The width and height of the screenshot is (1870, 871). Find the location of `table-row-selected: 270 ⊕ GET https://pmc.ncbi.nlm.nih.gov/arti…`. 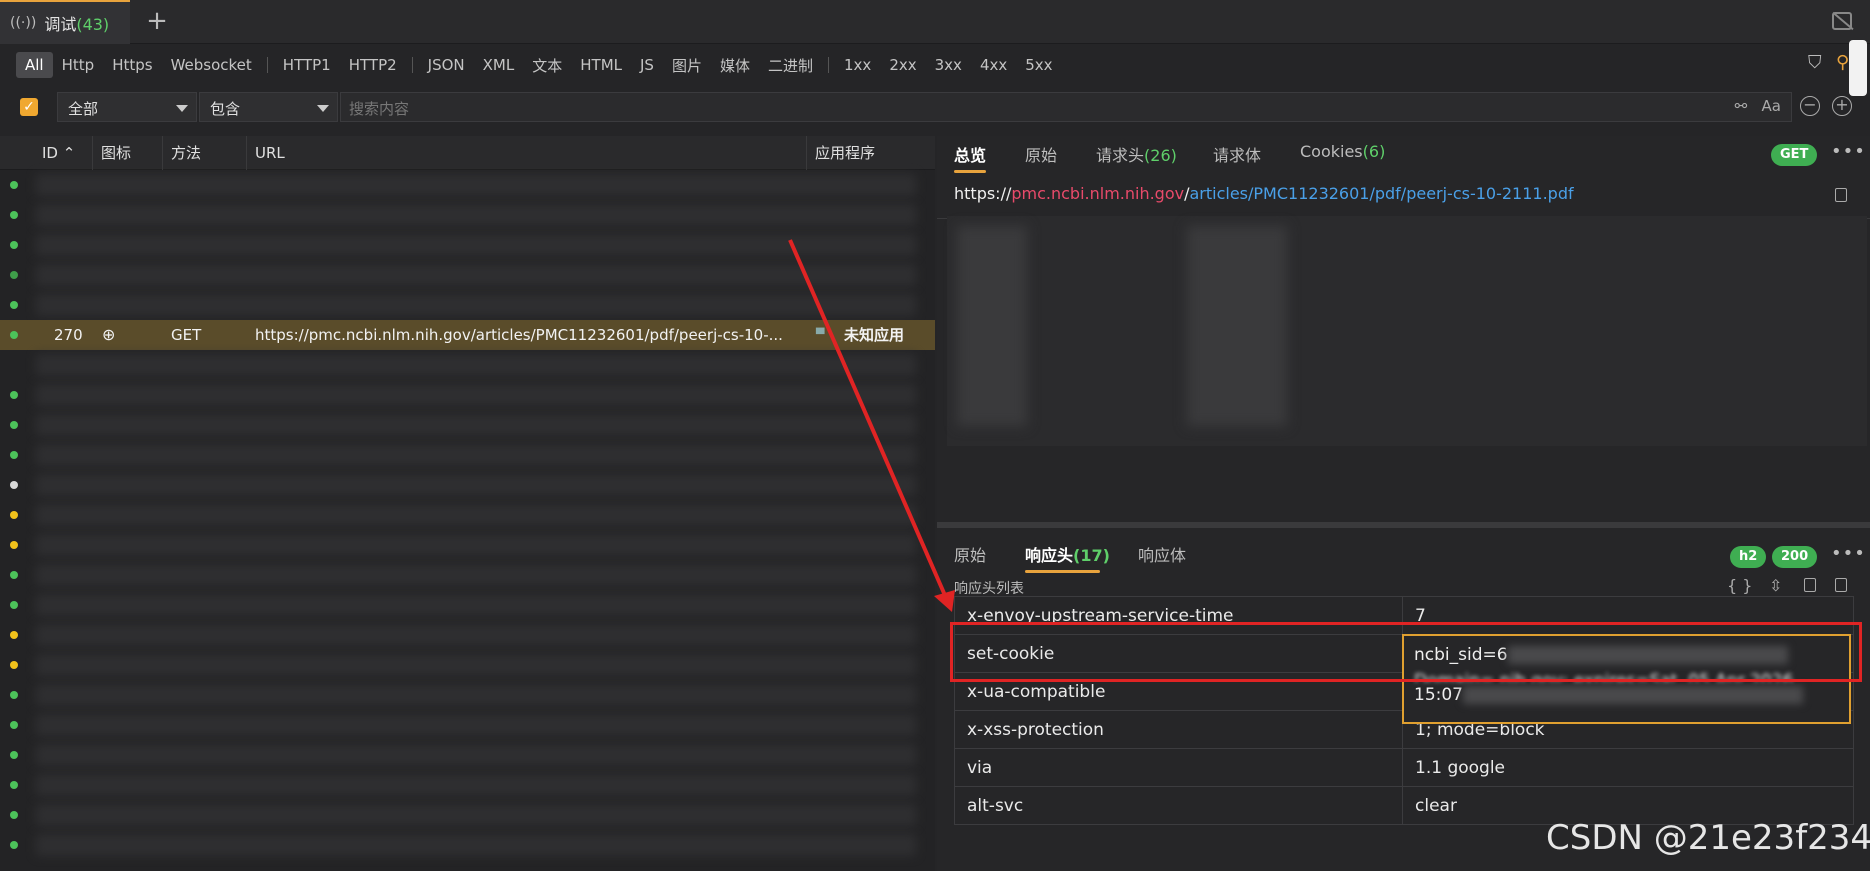

table-row-selected: 270 ⊕ GET https://pmc.ncbi.nlm.nih.gov/arti… is located at coordinates (467, 335).